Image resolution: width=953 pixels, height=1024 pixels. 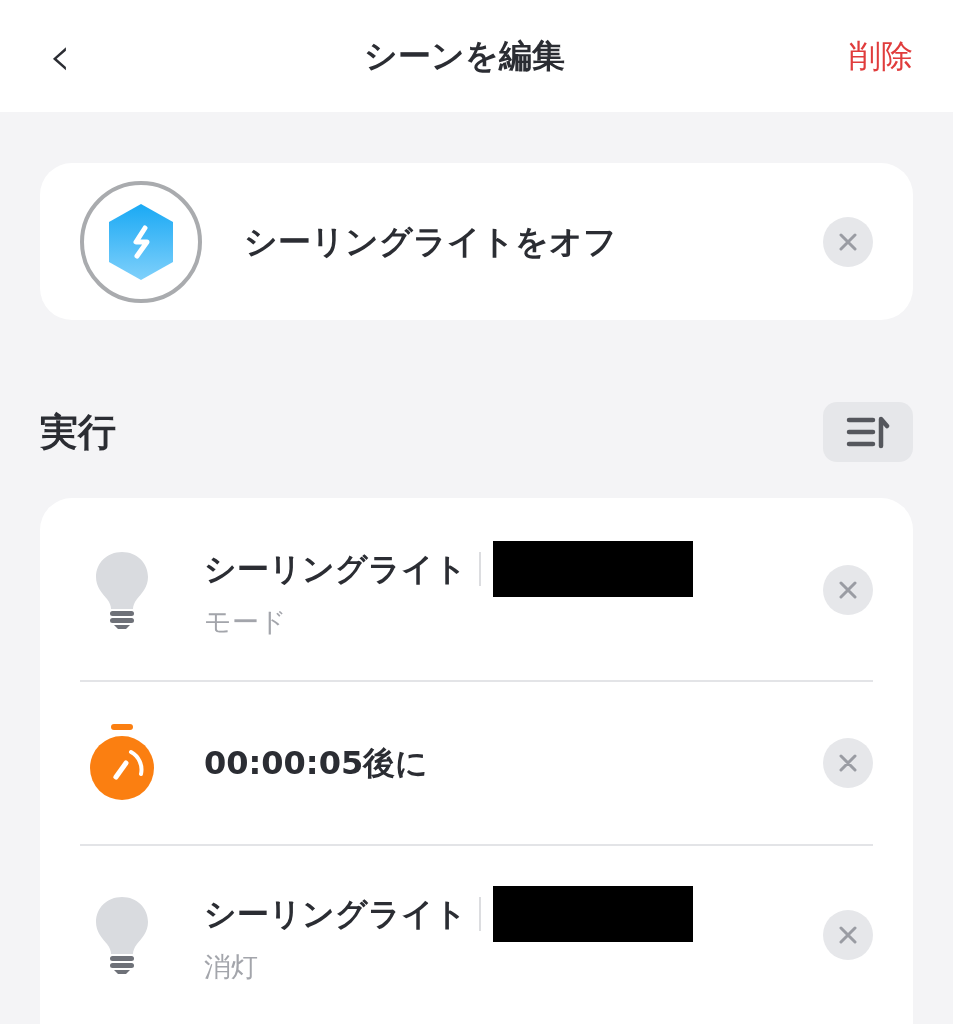 I want to click on sort-button, so click(x=868, y=432).